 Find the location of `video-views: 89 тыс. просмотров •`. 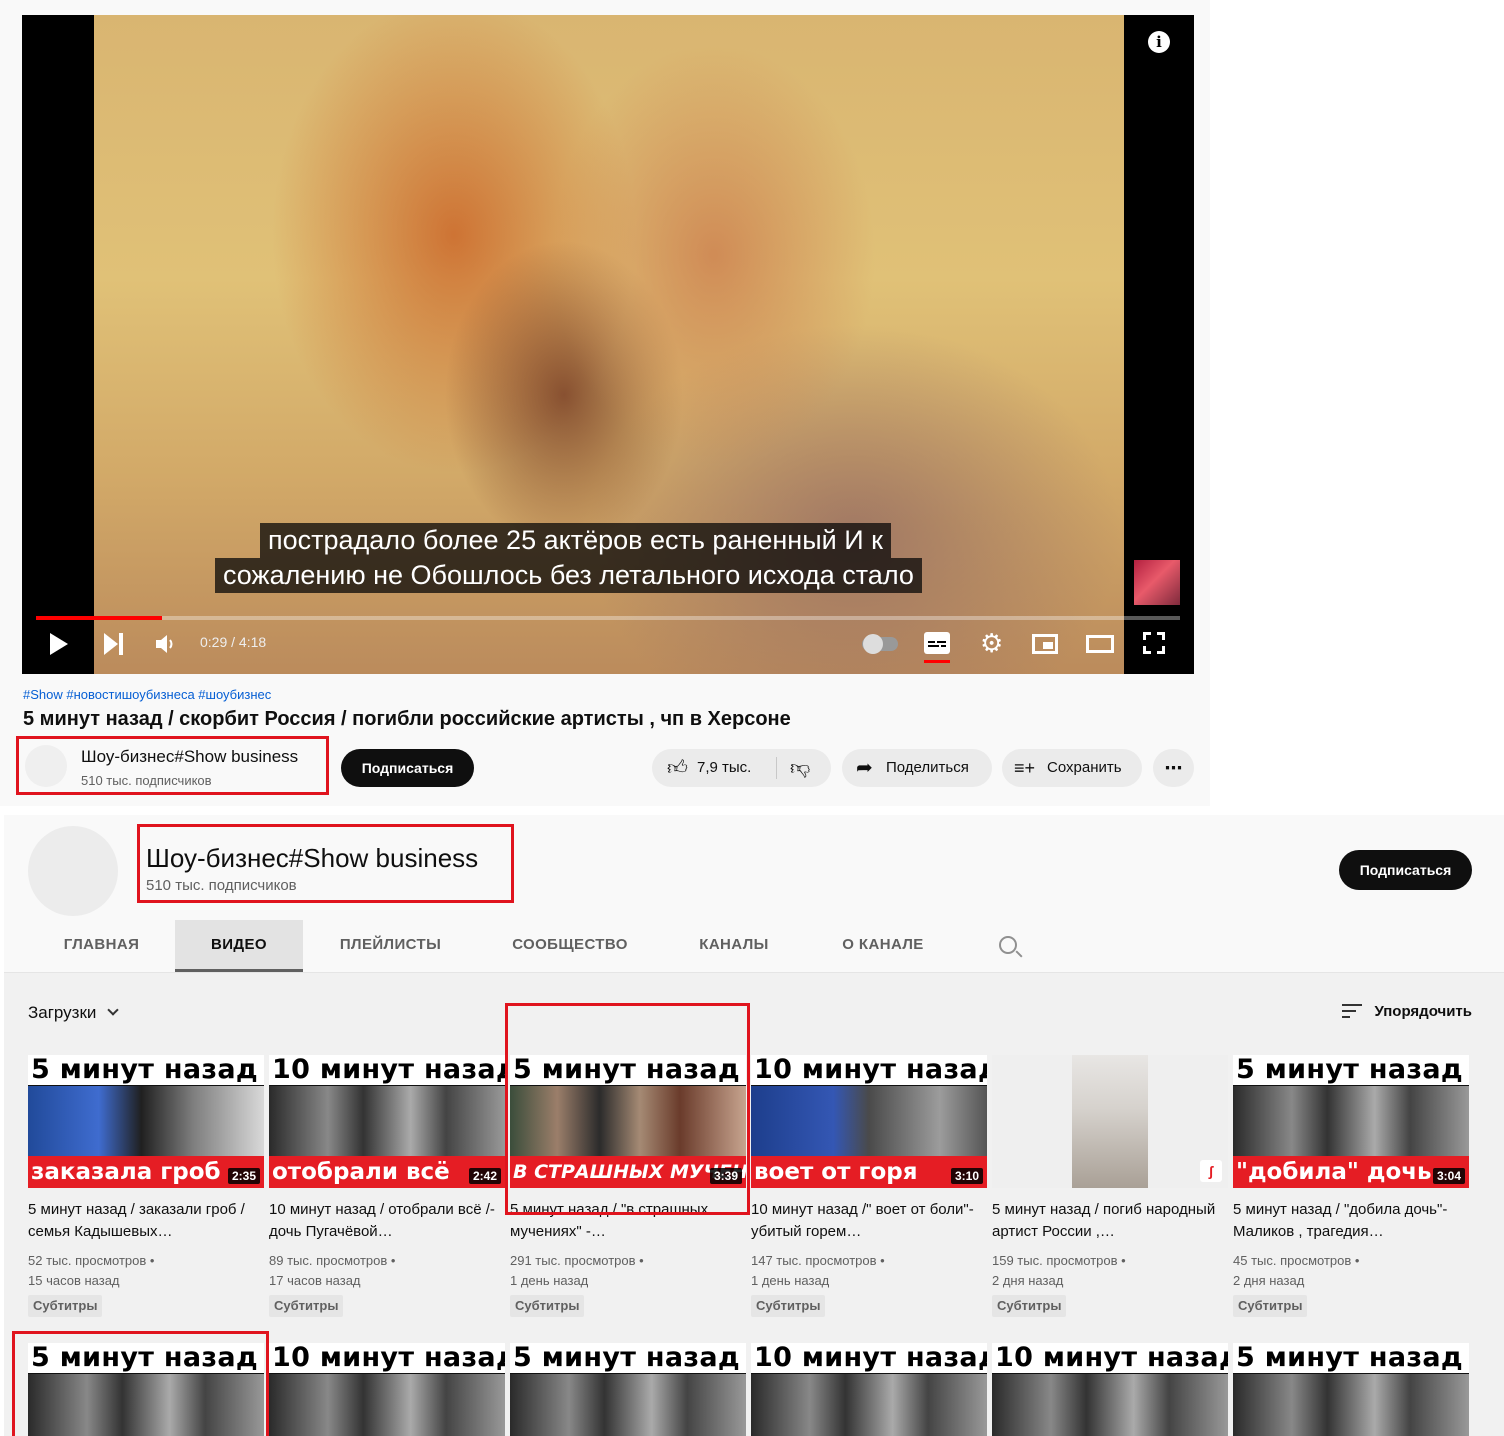

video-views: 89 тыс. просмотров • is located at coordinates (332, 1260).